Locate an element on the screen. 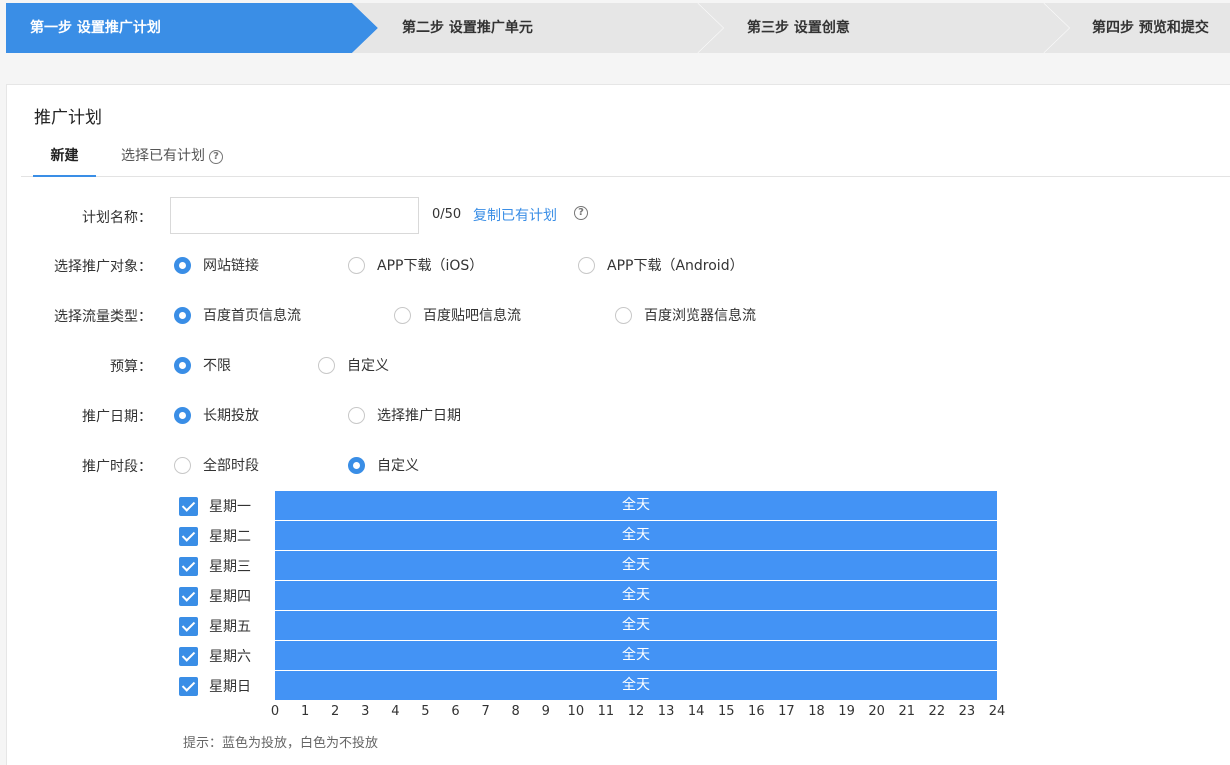 The height and width of the screenshot is (765, 1230). traffic-label: 选择流量类型： is located at coordinates (103, 317).